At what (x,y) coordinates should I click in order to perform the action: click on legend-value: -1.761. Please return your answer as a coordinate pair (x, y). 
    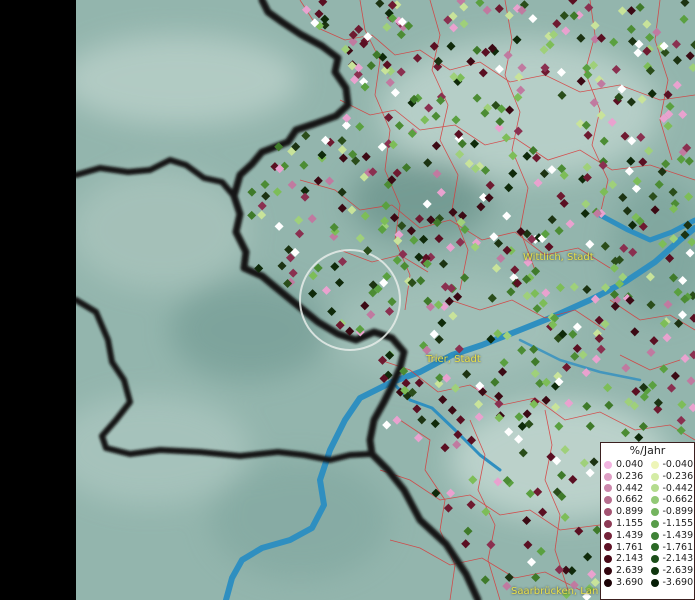
    Looking at the image, I should click on (678, 547).